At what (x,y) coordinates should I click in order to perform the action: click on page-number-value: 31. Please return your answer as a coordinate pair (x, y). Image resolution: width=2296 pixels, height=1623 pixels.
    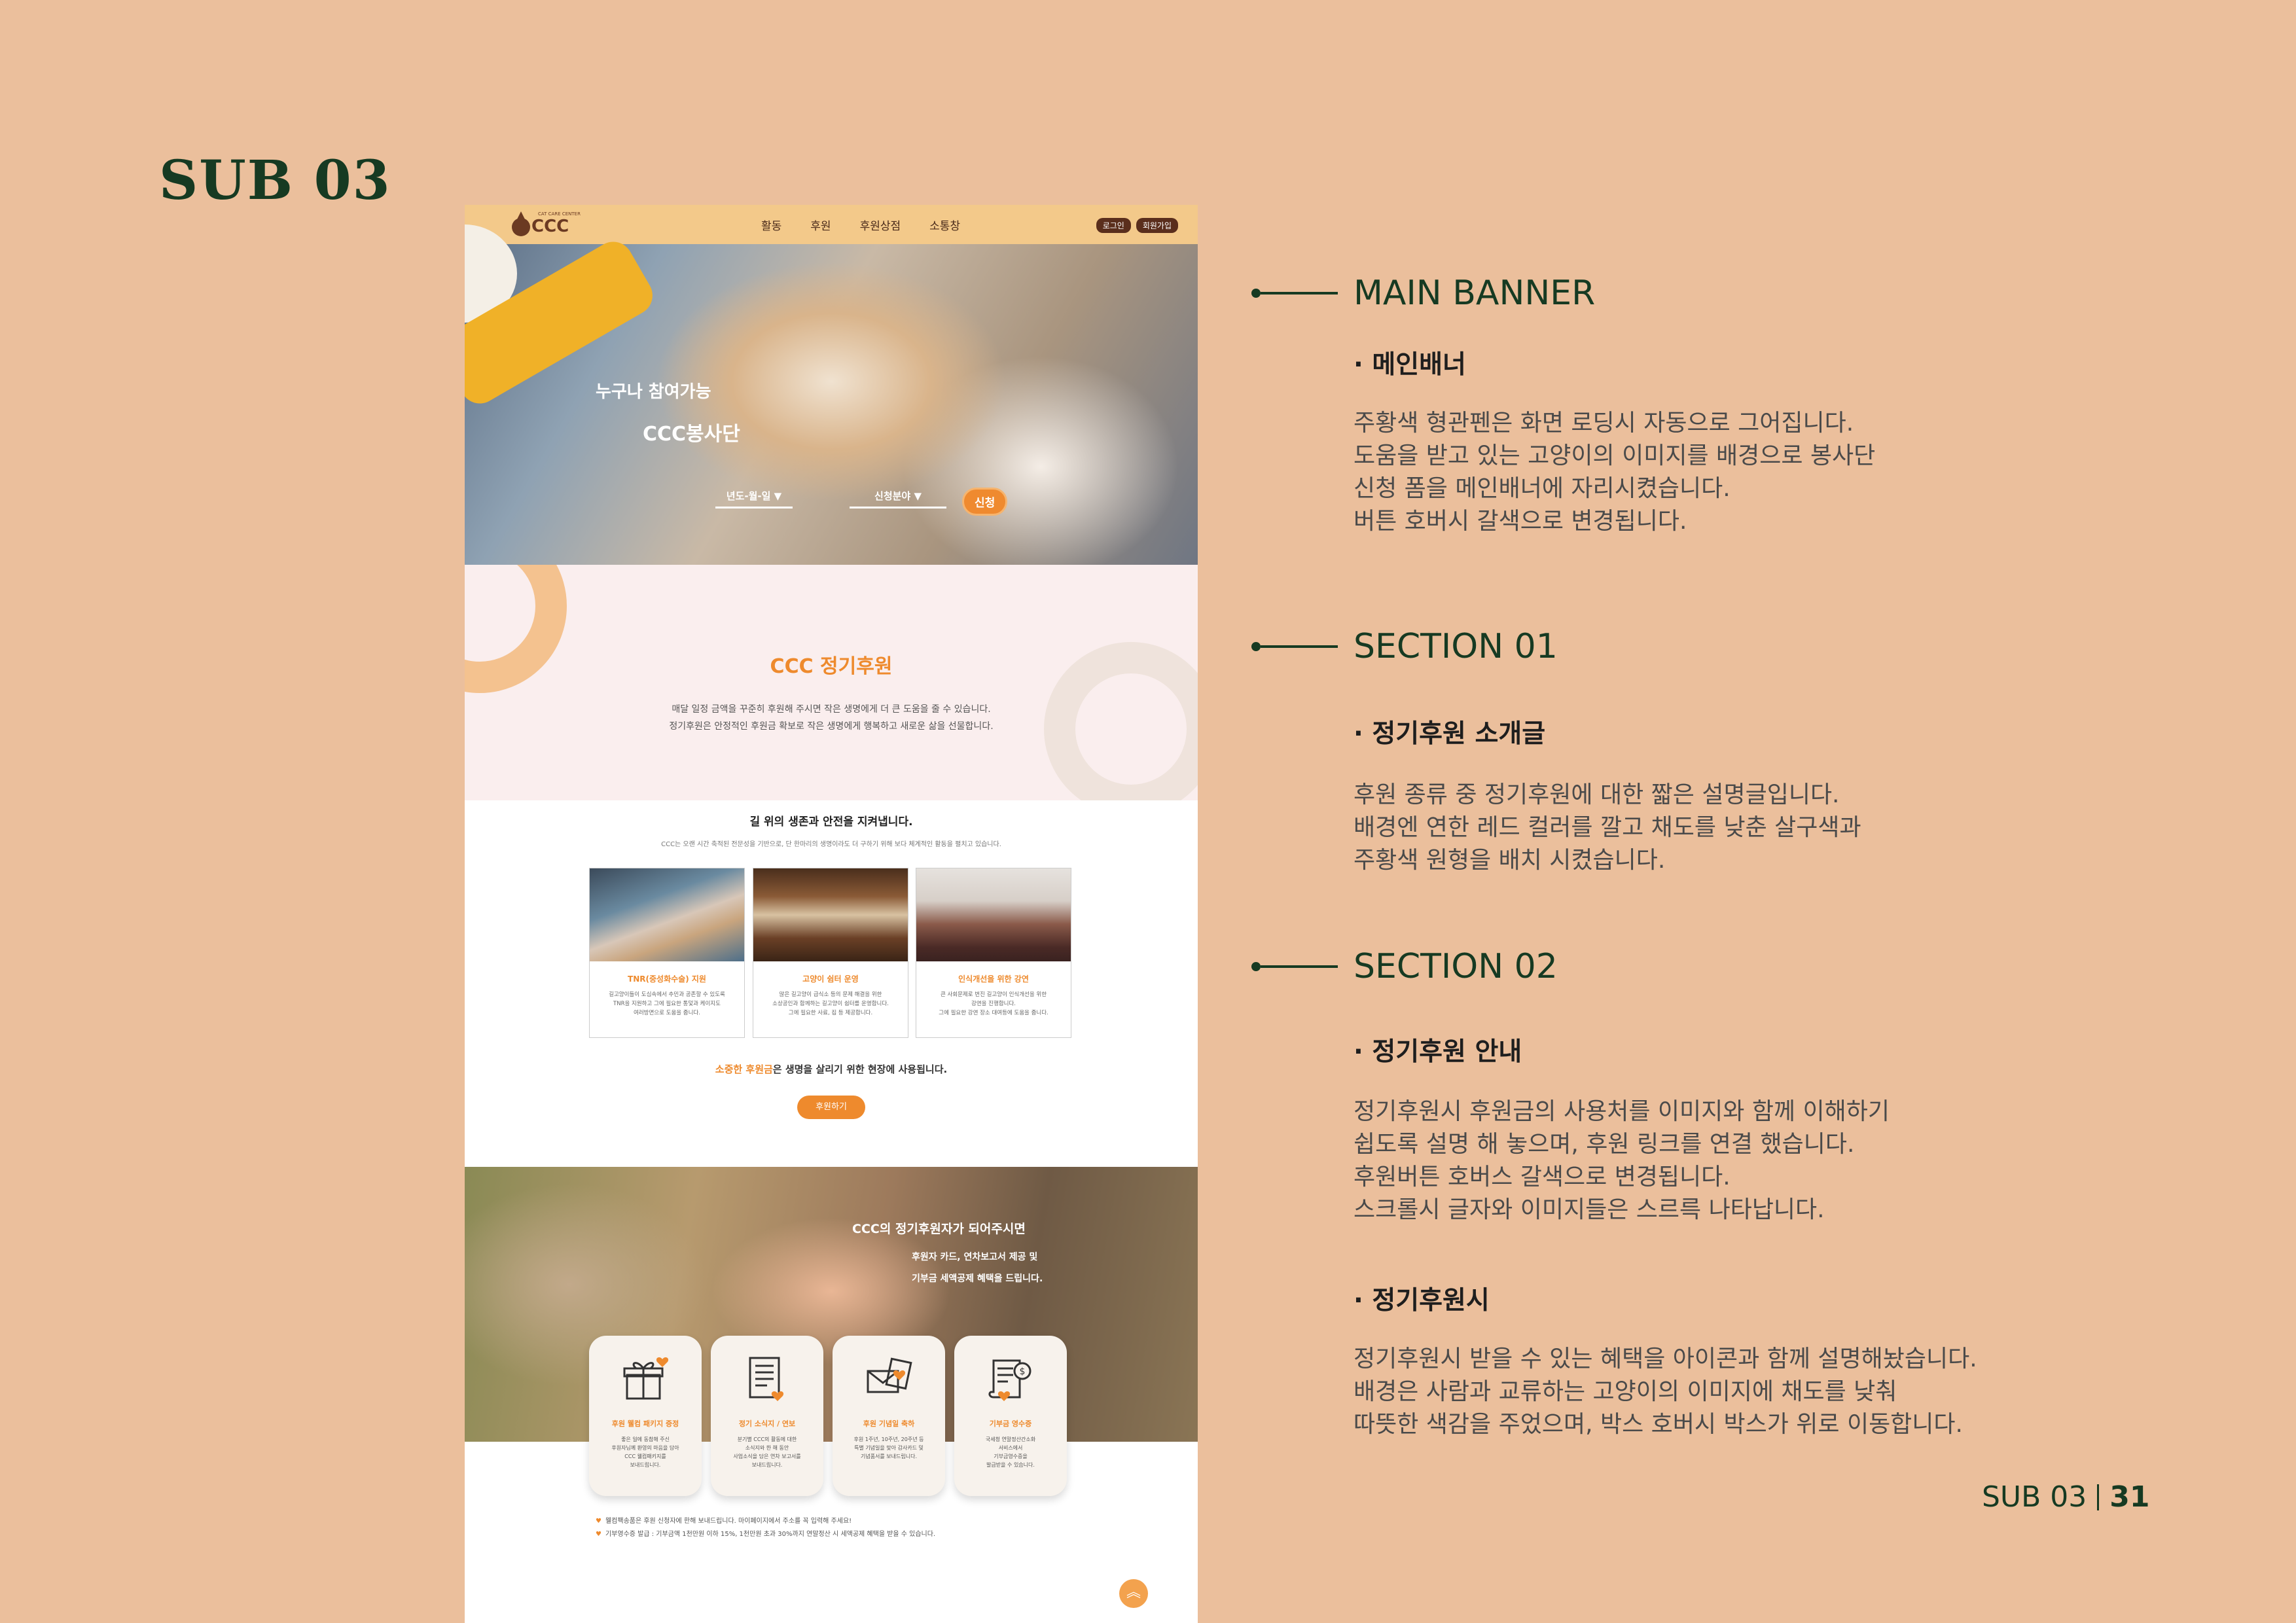
    Looking at the image, I should click on (2129, 1497).